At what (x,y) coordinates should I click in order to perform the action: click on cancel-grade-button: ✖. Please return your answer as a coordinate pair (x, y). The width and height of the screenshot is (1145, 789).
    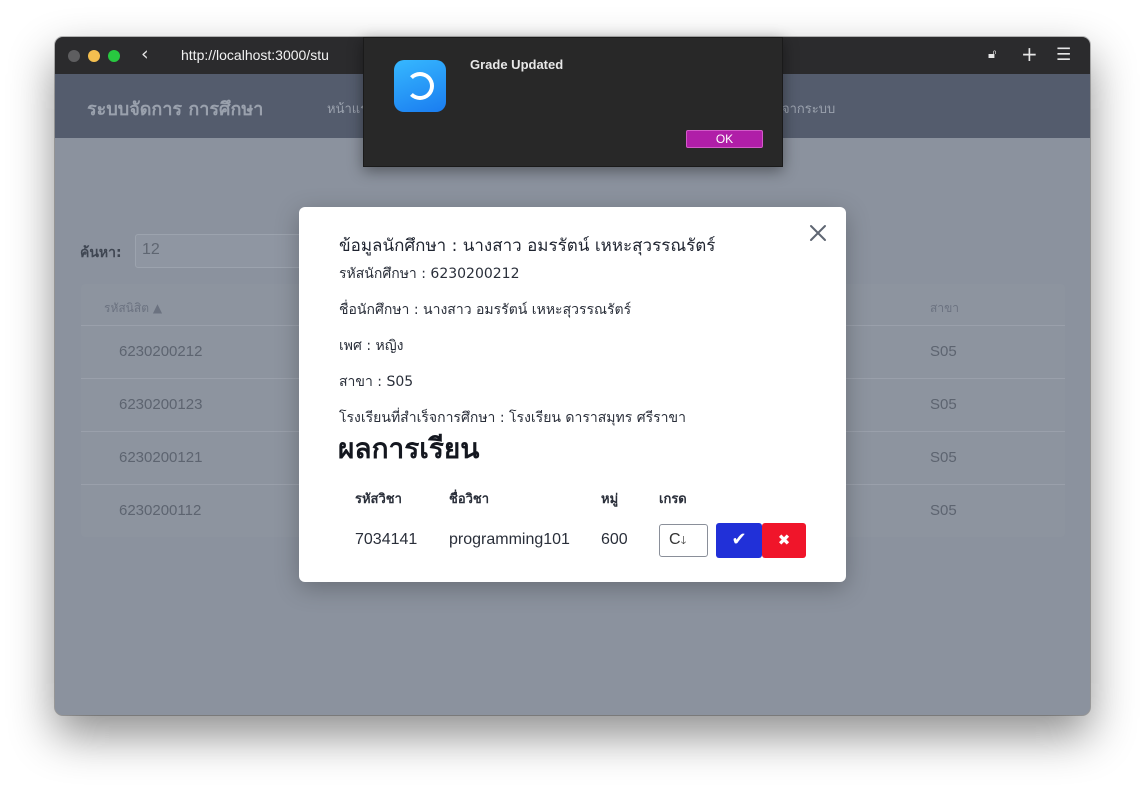
    Looking at the image, I should click on (784, 540).